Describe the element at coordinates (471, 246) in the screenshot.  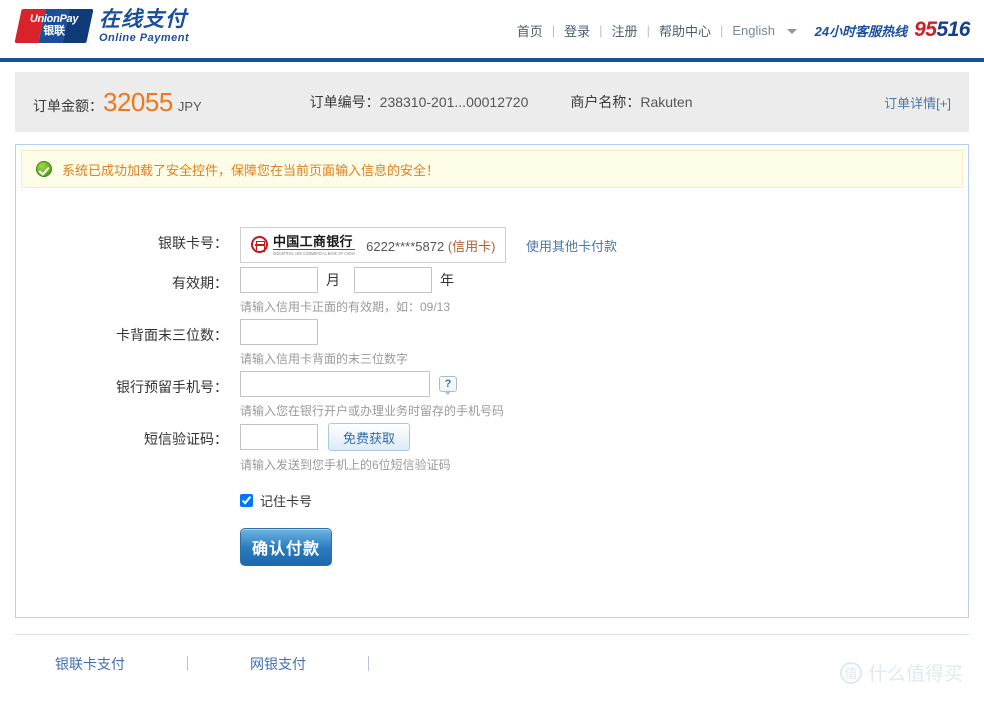
I see `card-type: (信用卡)` at that location.